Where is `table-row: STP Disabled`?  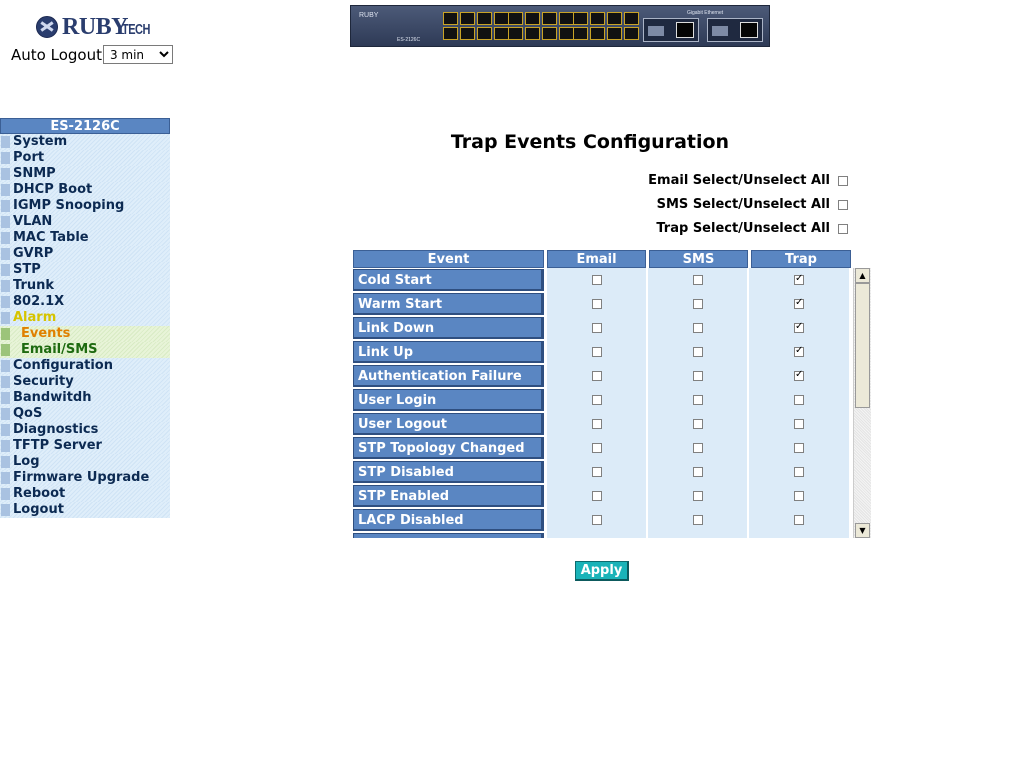
table-row: STP Disabled is located at coordinates (602, 472).